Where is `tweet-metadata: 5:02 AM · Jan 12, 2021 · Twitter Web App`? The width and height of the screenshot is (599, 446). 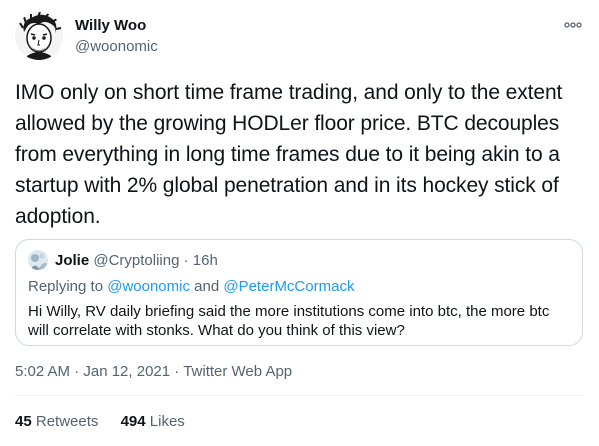 tweet-metadata: 5:02 AM · Jan 12, 2021 · Twitter Web App is located at coordinates (153, 371).